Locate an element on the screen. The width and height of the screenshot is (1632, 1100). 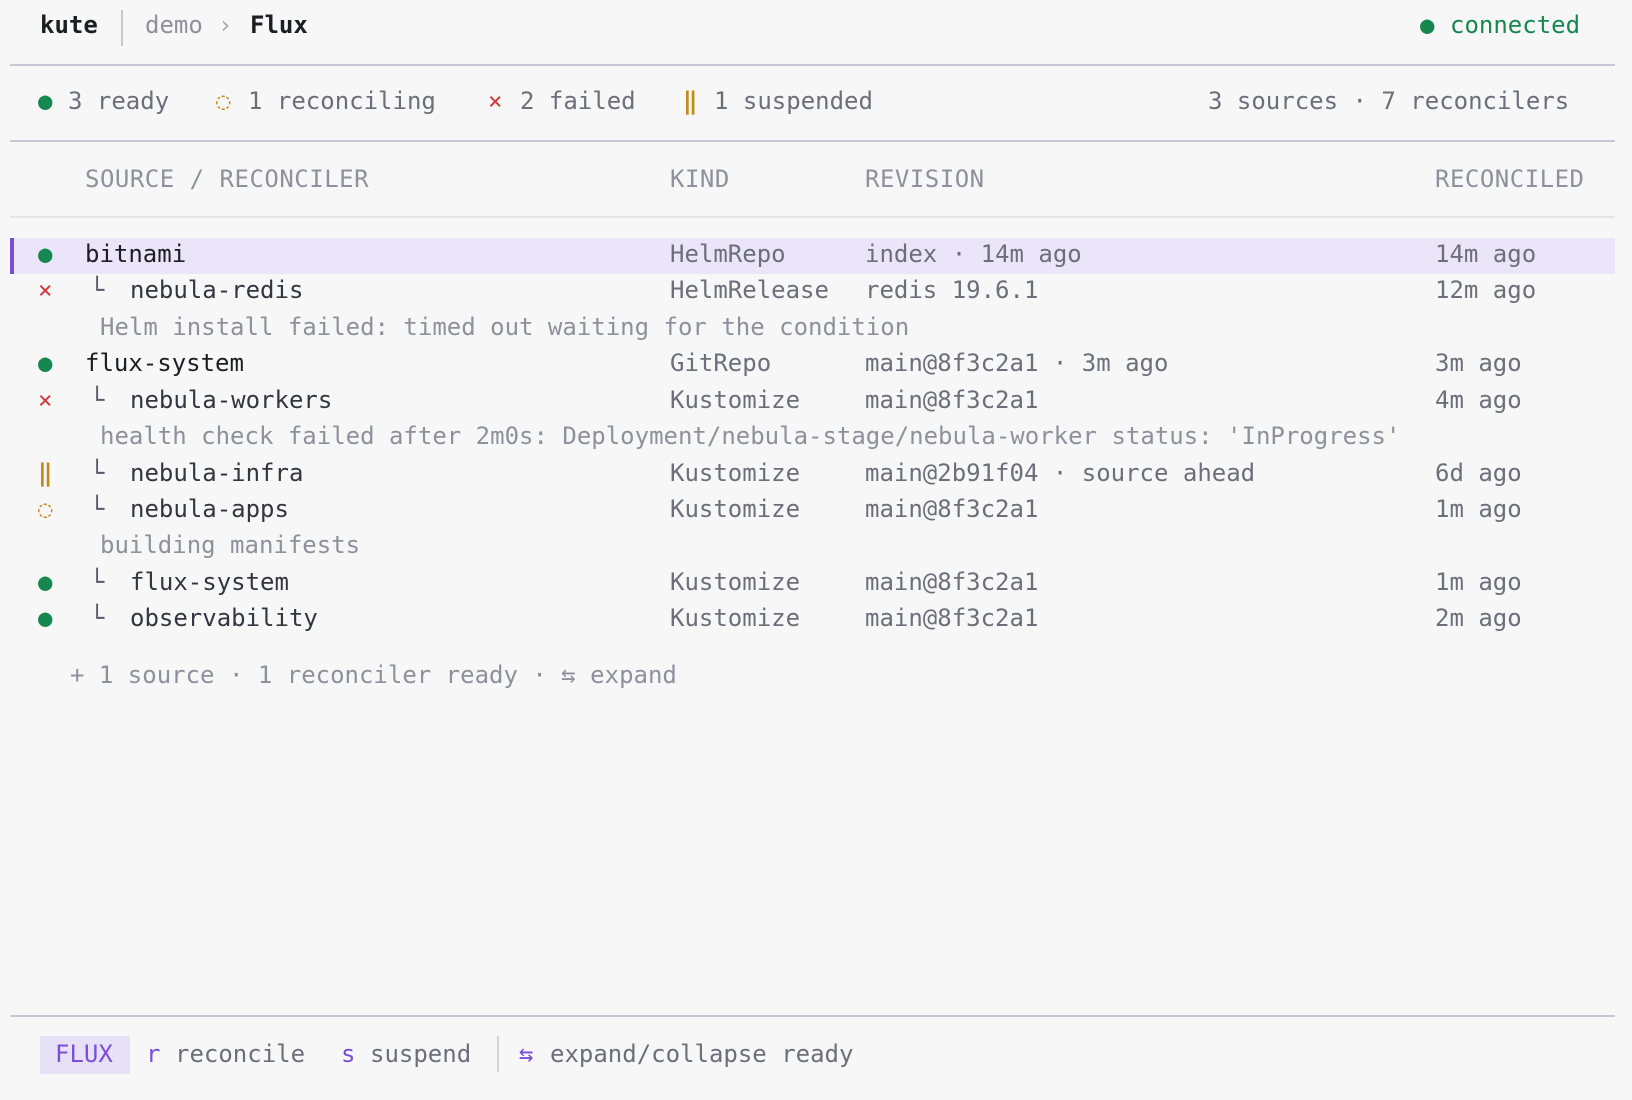
summary-reconciling: 1 reconciling is located at coordinates (342, 101).